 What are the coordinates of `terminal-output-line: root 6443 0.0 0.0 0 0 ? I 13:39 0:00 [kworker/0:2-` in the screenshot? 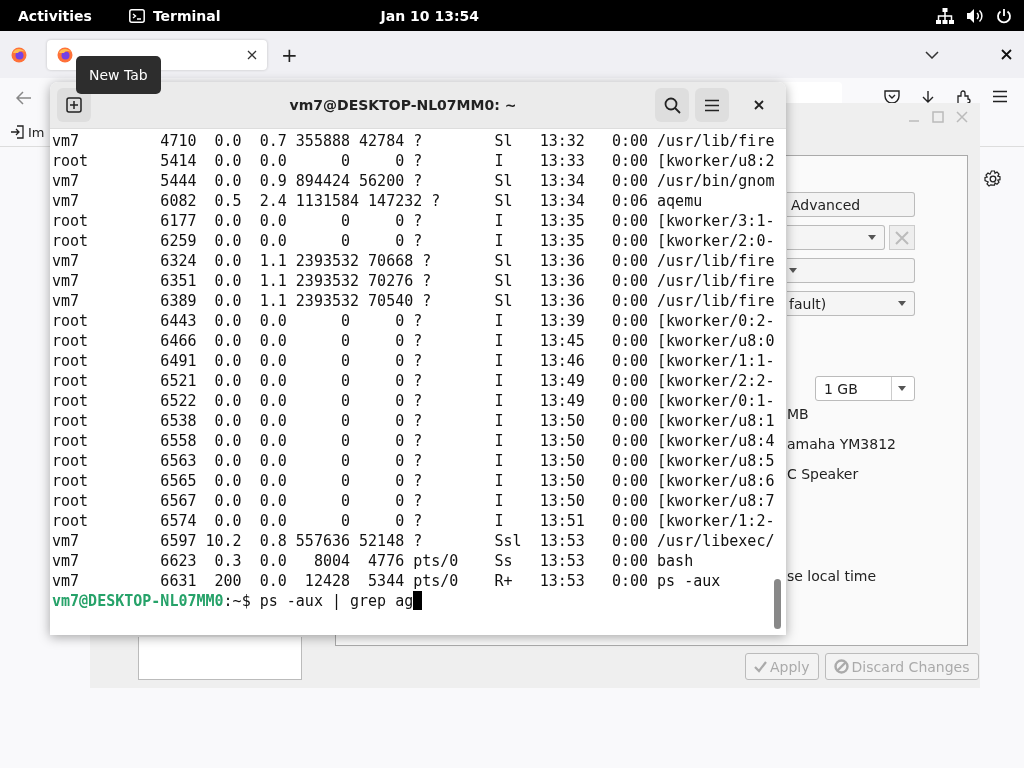 It's located at (413, 321).